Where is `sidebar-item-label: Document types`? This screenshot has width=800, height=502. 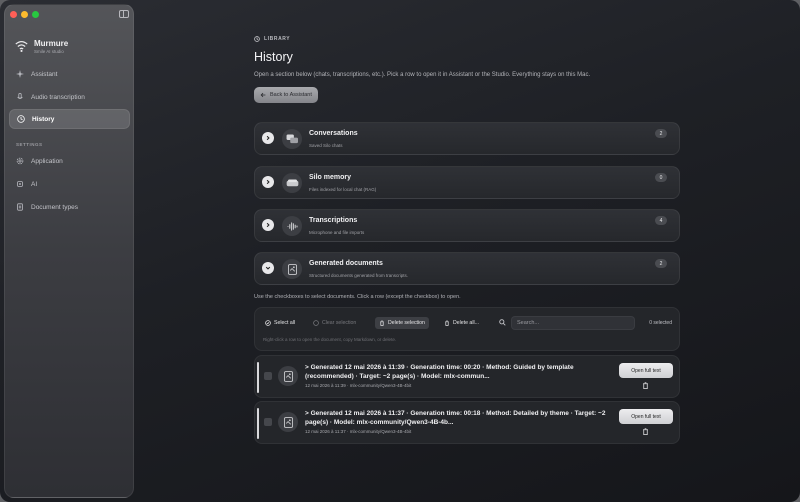
sidebar-item-label: Document types is located at coordinates (54, 207).